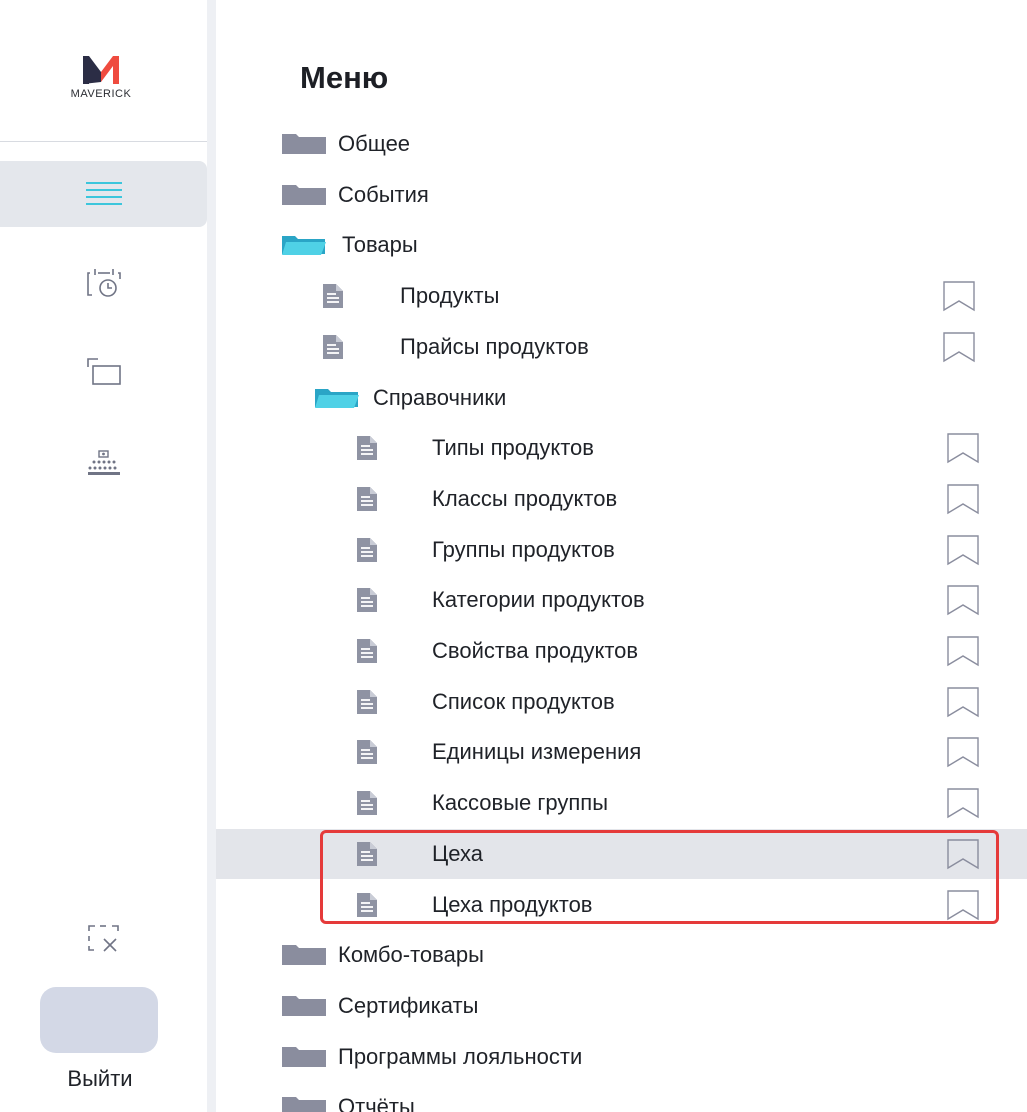  What do you see at coordinates (383, 194) in the screenshot?
I see `menu-item-label: События` at bounding box center [383, 194].